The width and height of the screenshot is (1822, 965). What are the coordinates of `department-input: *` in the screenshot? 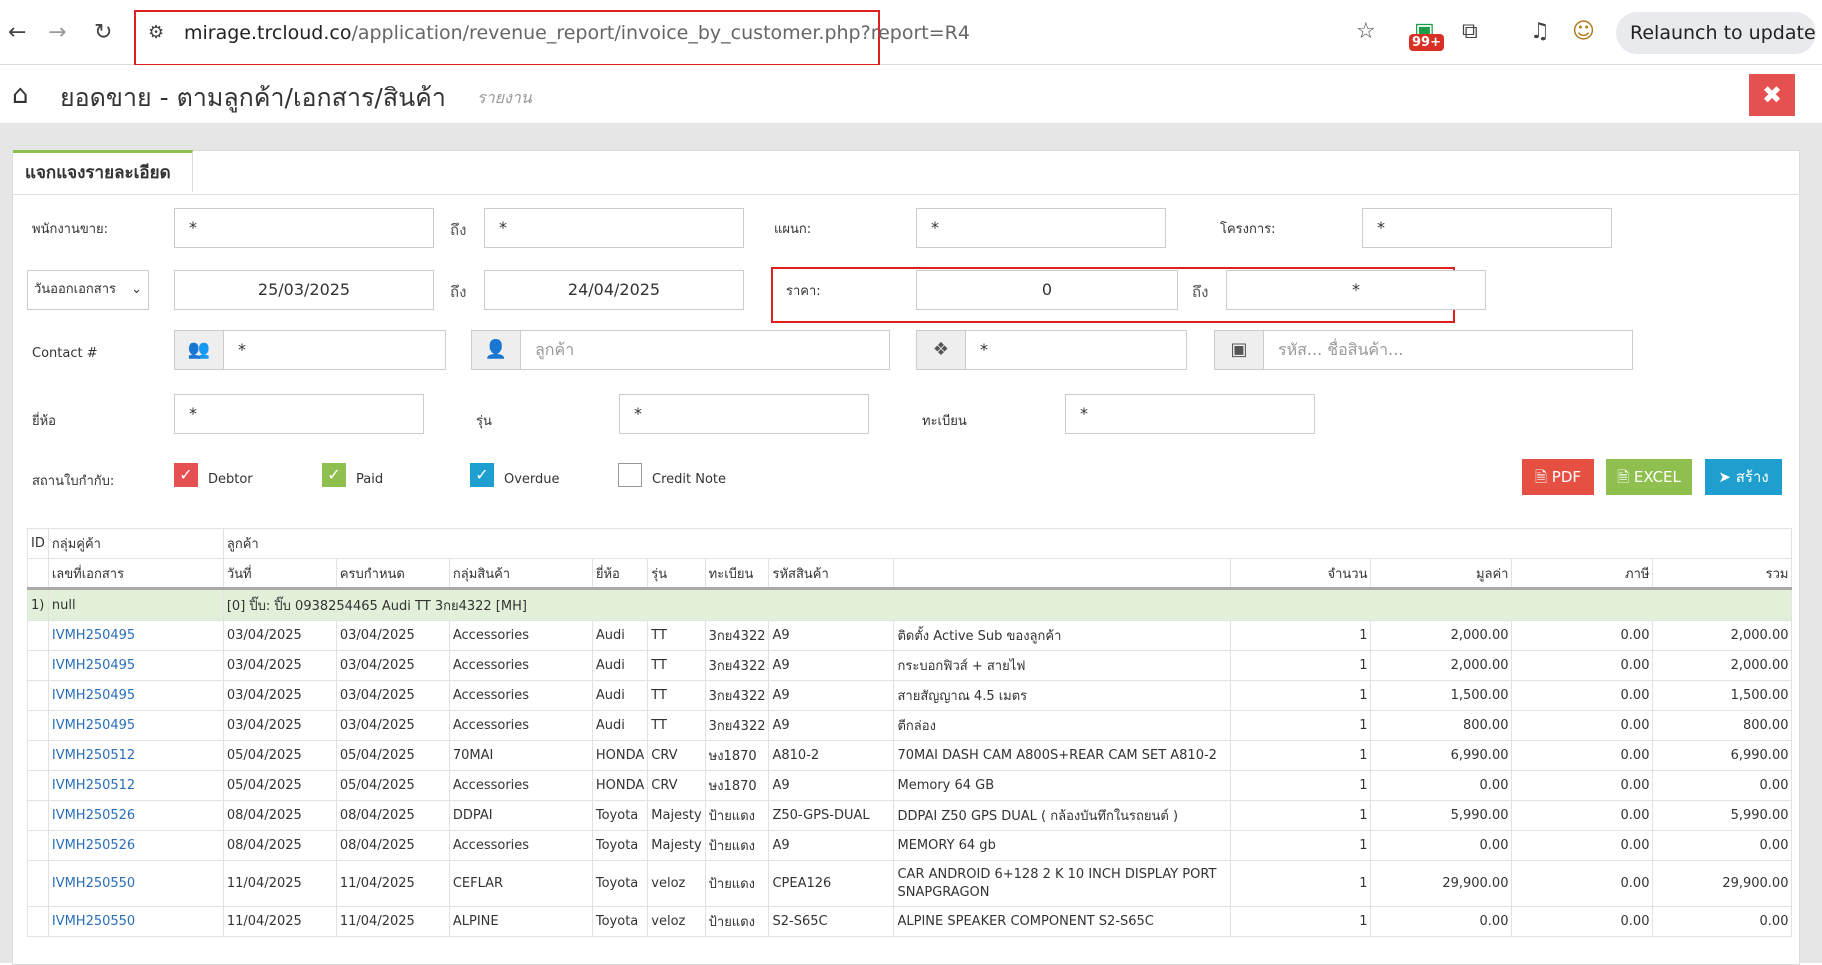 It's located at (1041, 228).